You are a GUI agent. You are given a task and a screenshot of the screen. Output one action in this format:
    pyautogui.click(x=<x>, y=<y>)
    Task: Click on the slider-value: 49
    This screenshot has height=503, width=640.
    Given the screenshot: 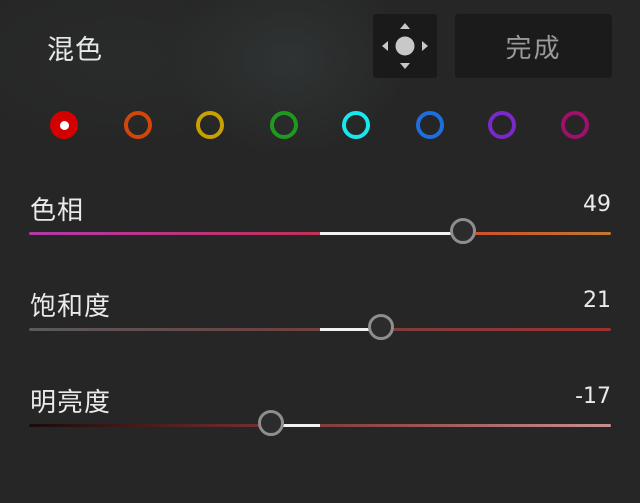 What is the action you would take?
    pyautogui.click(x=597, y=204)
    